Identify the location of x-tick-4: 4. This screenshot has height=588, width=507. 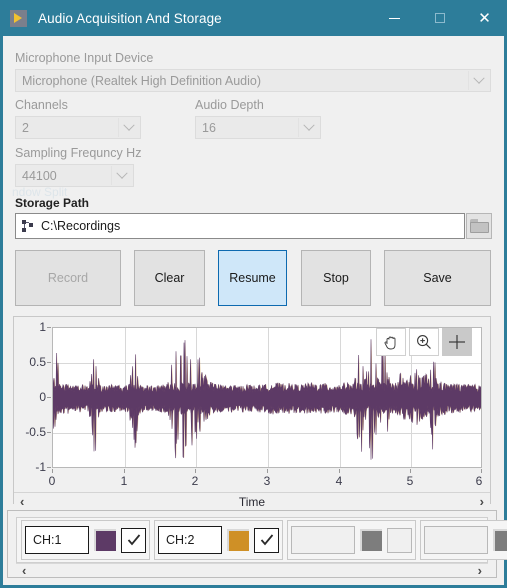
(339, 481).